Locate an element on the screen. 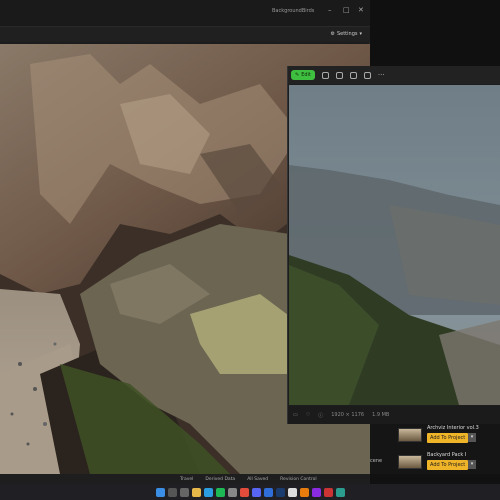 Image resolution: width=500 pixels, height=500 pixels. taskbar is located at coordinates (250, 492).